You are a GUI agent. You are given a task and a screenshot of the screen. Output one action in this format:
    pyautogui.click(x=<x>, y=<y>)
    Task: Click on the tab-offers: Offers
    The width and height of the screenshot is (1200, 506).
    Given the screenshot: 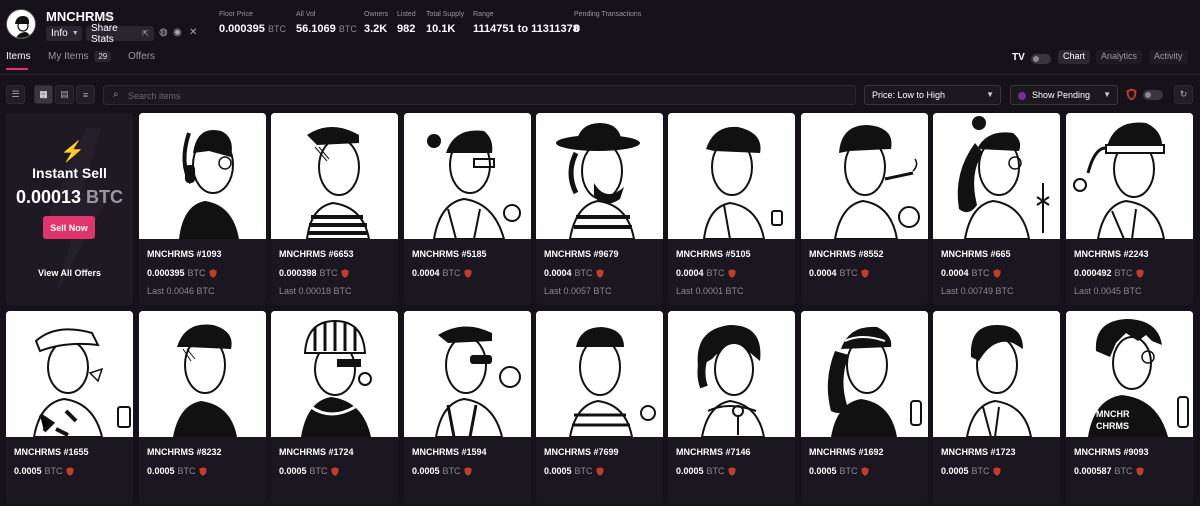 What is the action you would take?
    pyautogui.click(x=141, y=56)
    